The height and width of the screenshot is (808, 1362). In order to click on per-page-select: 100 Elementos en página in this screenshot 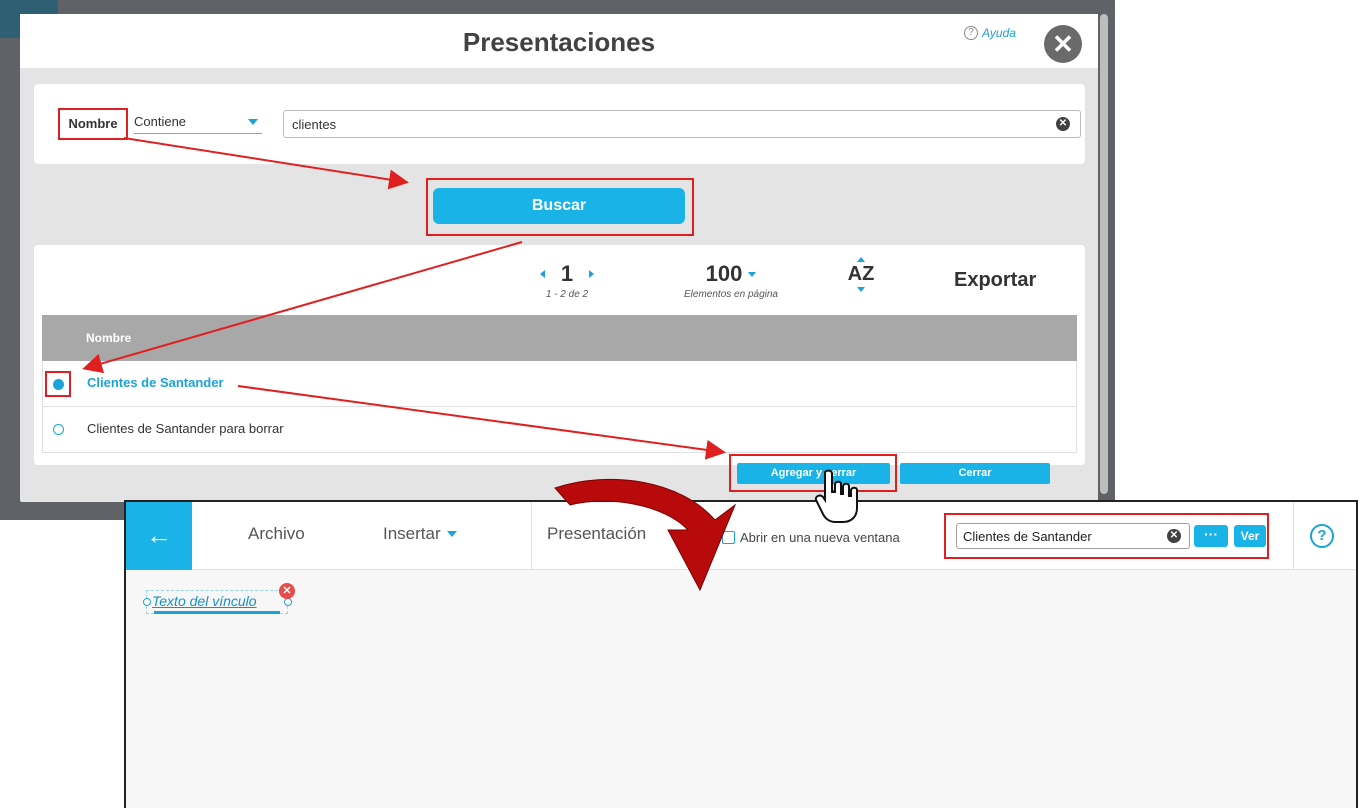, I will do `click(731, 280)`.